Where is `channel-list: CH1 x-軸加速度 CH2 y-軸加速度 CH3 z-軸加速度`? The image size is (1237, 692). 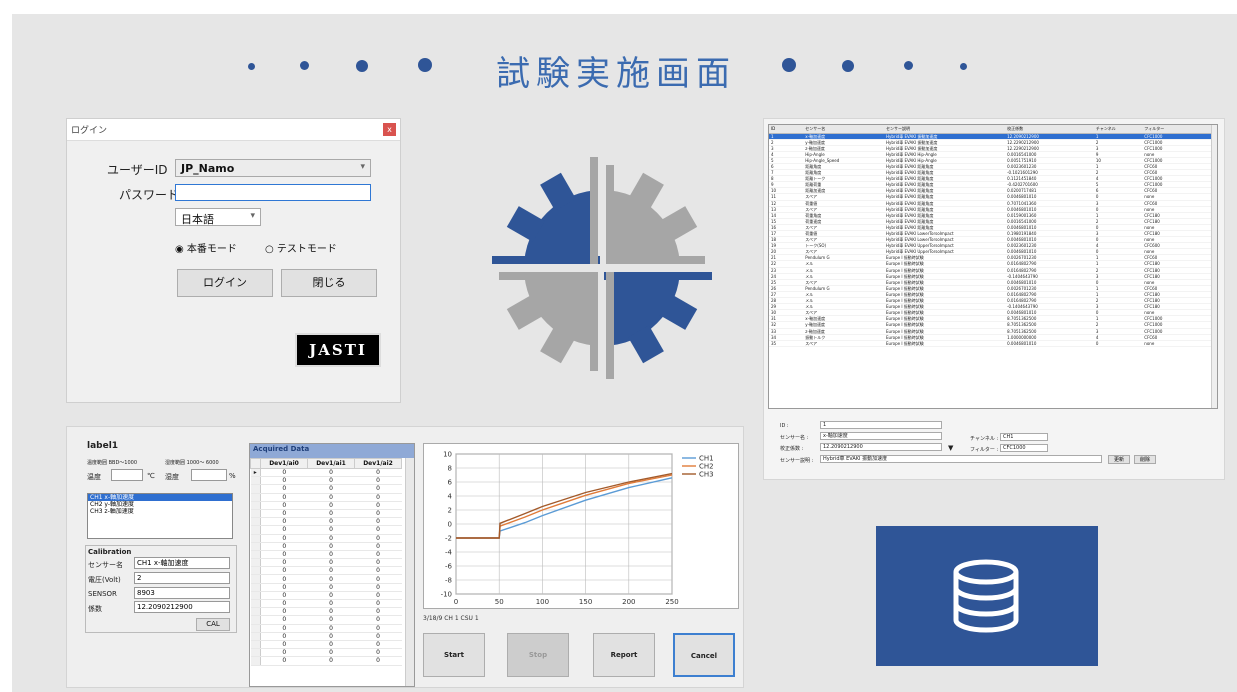 channel-list: CH1 x-軸加速度 CH2 y-軸加速度 CH3 z-軸加速度 is located at coordinates (160, 516).